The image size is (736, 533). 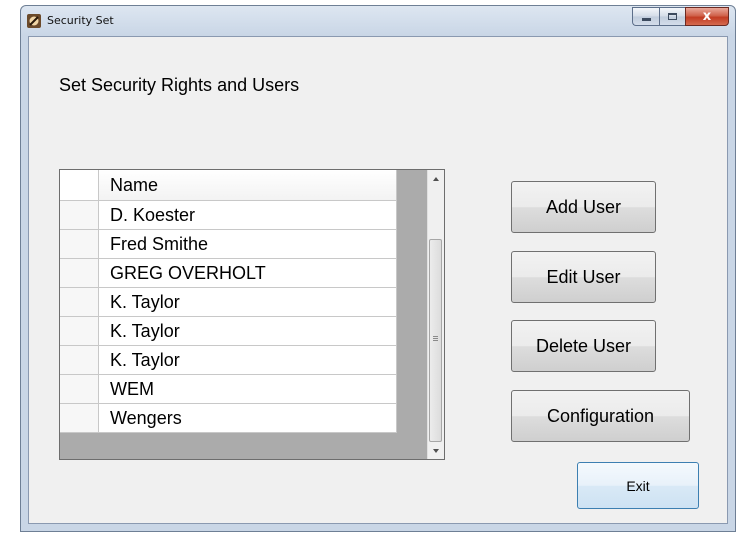 I want to click on name-cell: WEM, so click(x=248, y=389).